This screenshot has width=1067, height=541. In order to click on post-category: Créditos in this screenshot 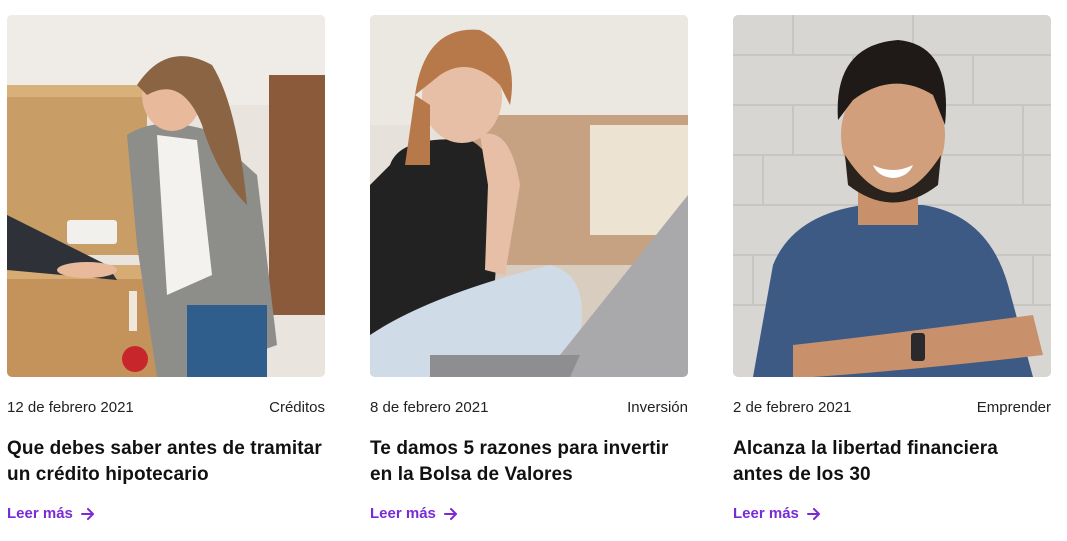, I will do `click(297, 407)`.